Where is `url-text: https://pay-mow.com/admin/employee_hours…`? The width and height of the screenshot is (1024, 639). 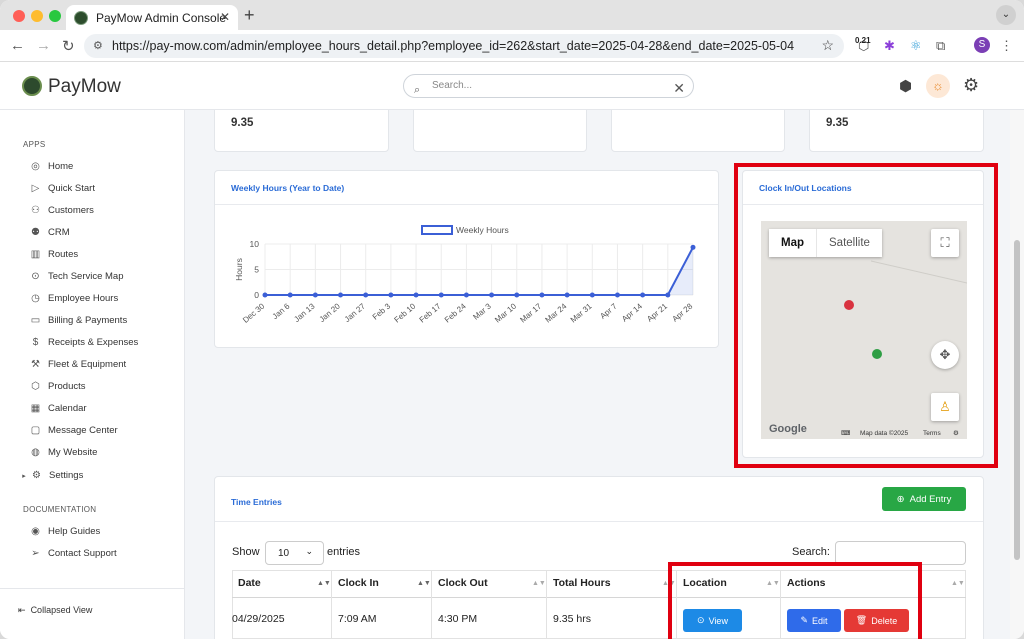 url-text: https://pay-mow.com/admin/employee_hours… is located at coordinates (453, 46).